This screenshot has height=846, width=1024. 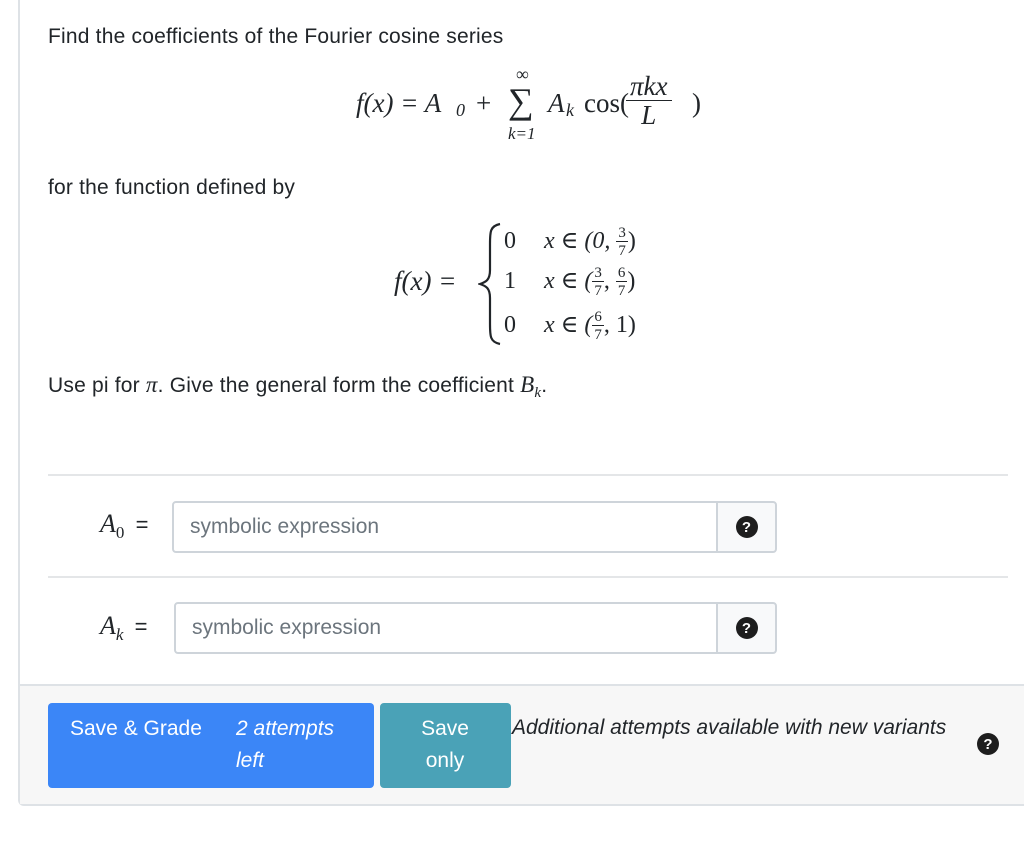 I want to click on case-row-3: 0 x ∈ ( 6 7 , 1), so click(x=570, y=326).